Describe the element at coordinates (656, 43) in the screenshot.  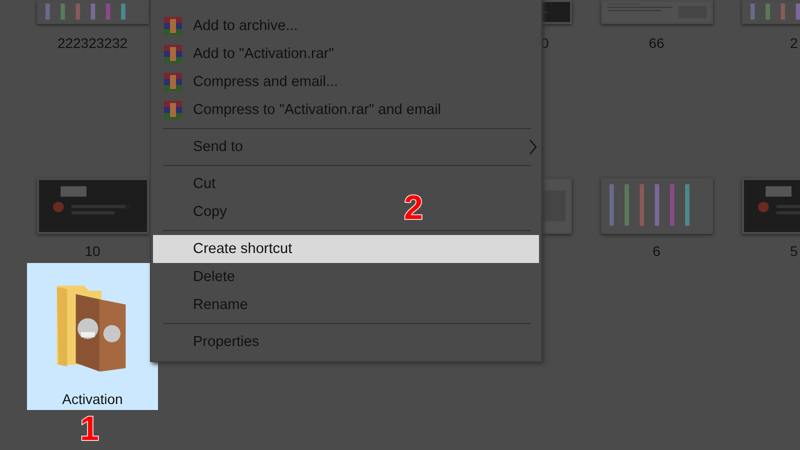
I see `file-name: 66` at that location.